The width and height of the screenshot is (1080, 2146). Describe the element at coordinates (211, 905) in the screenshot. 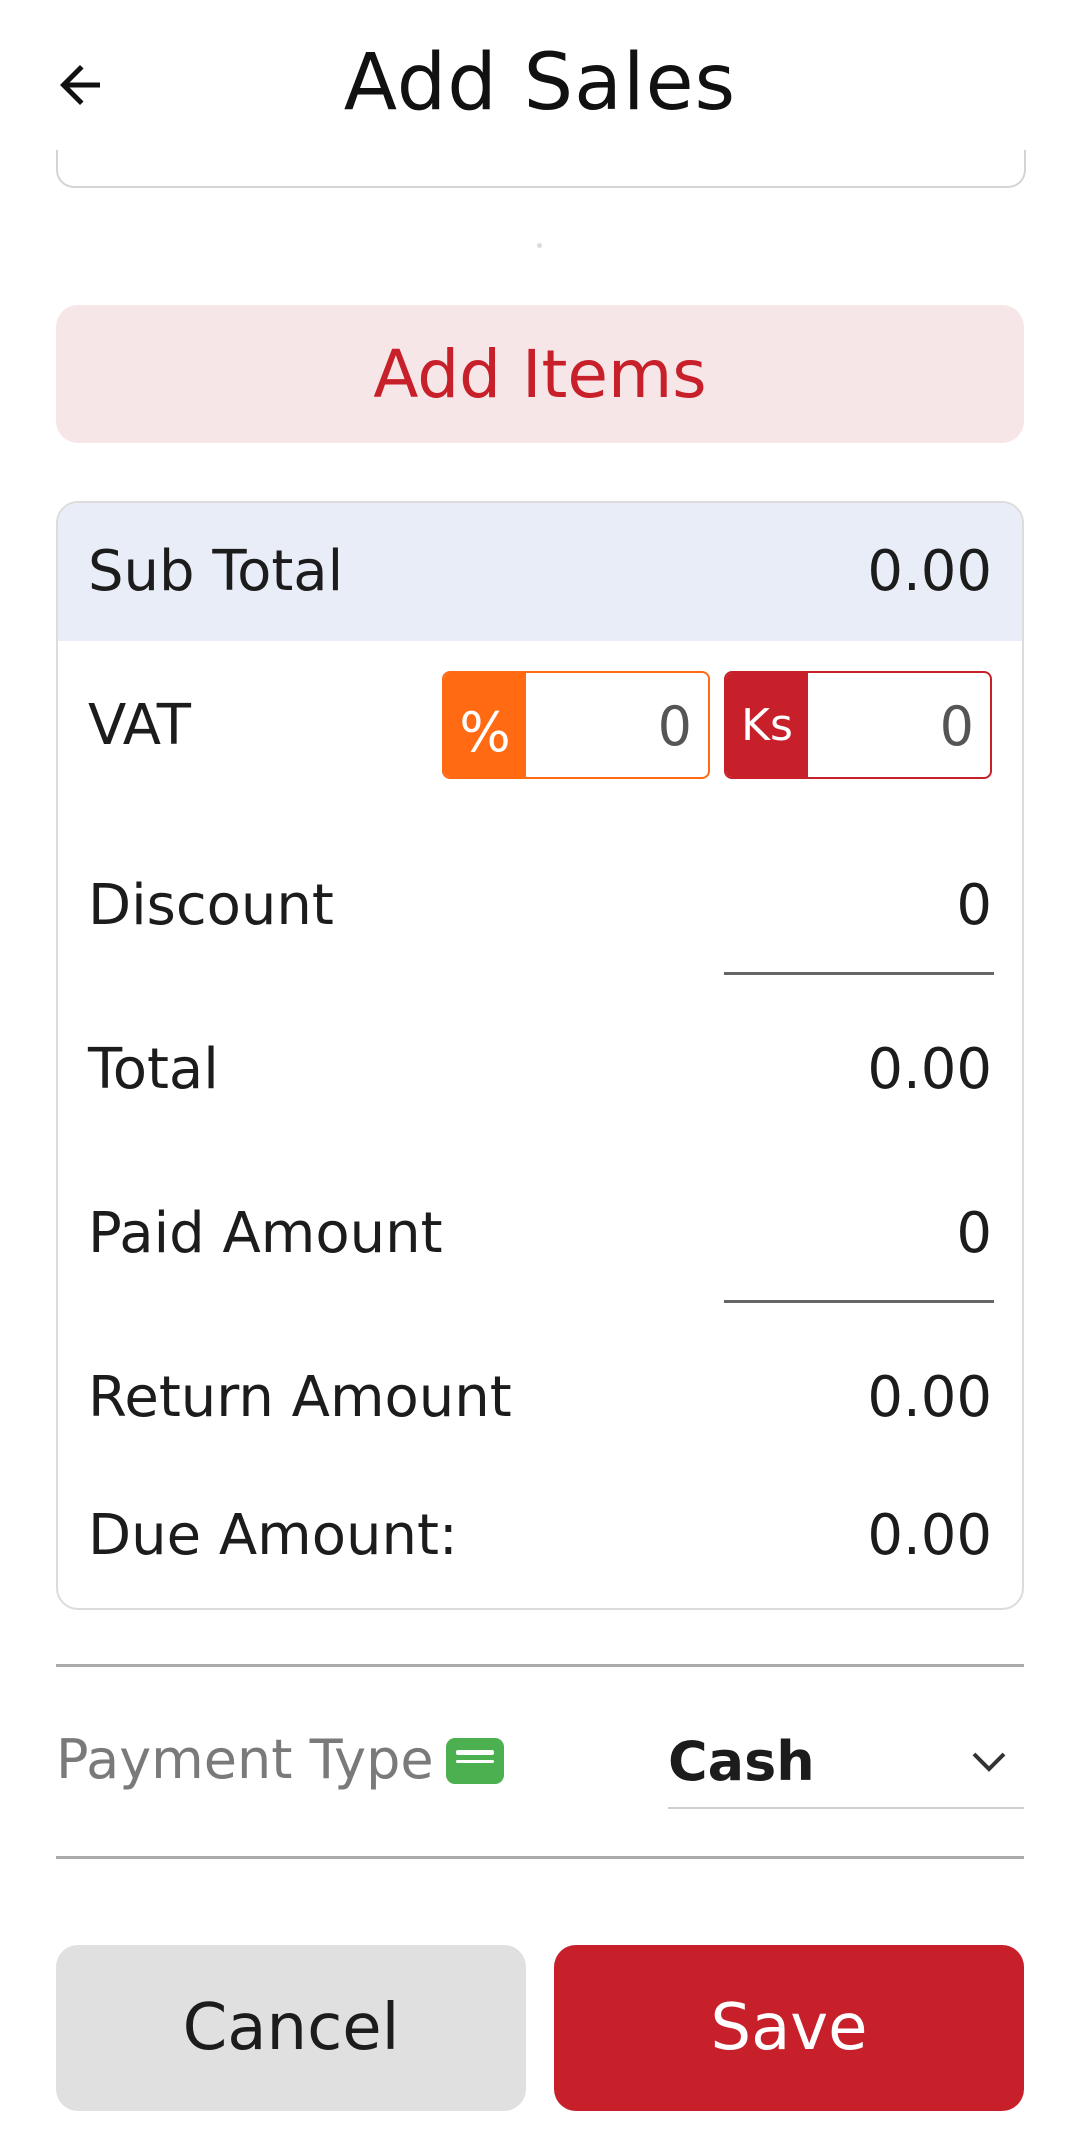

I see `discount-label: Discount` at that location.